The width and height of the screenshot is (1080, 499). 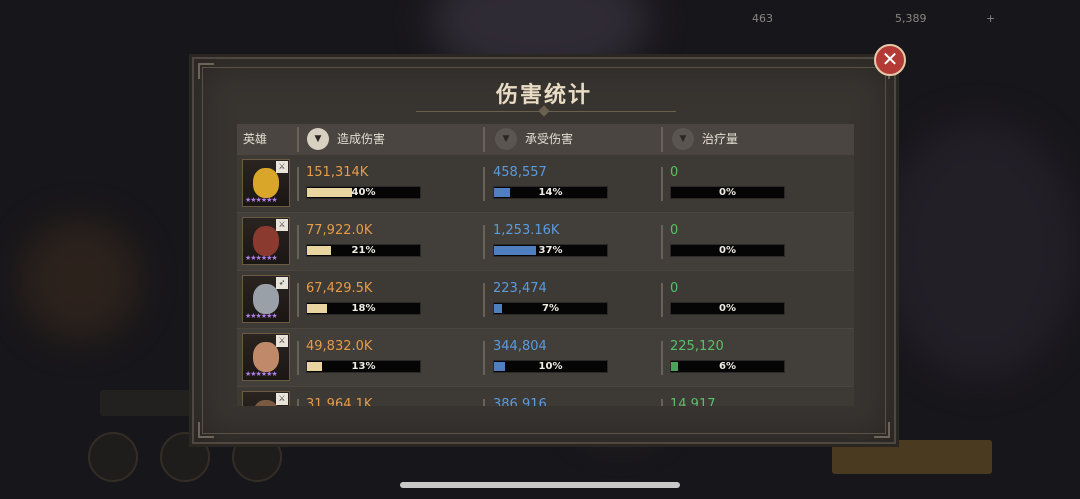 I want to click on table-header: 英雄 ▼ 造成伤害 ▼ 承受伤害 ▼ 治疗量, so click(x=545, y=139).